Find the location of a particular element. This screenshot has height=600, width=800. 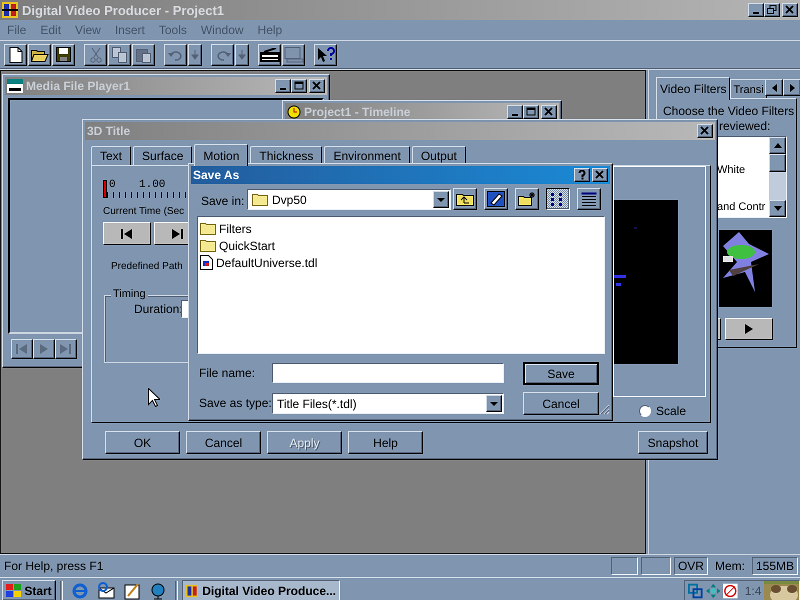

globe-icon is located at coordinates (158, 591).